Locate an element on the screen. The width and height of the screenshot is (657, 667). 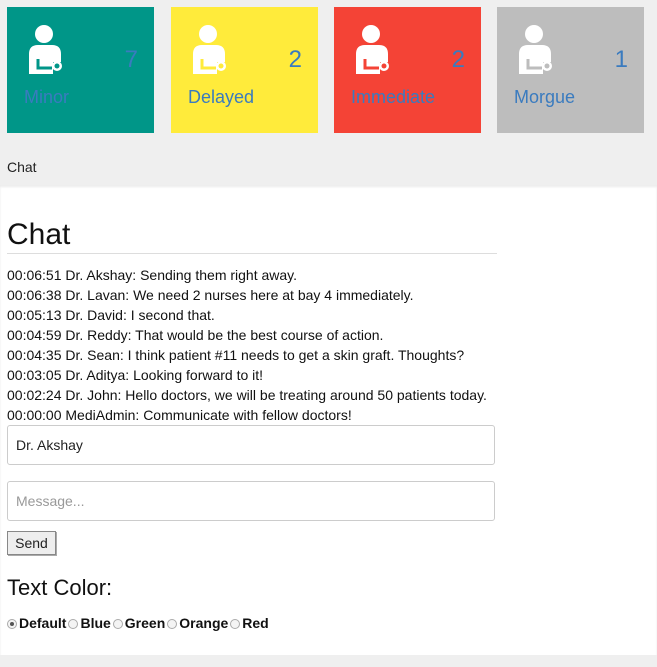
text-color-options: Default Blue Green Orange Red is located at coordinates (139, 623).